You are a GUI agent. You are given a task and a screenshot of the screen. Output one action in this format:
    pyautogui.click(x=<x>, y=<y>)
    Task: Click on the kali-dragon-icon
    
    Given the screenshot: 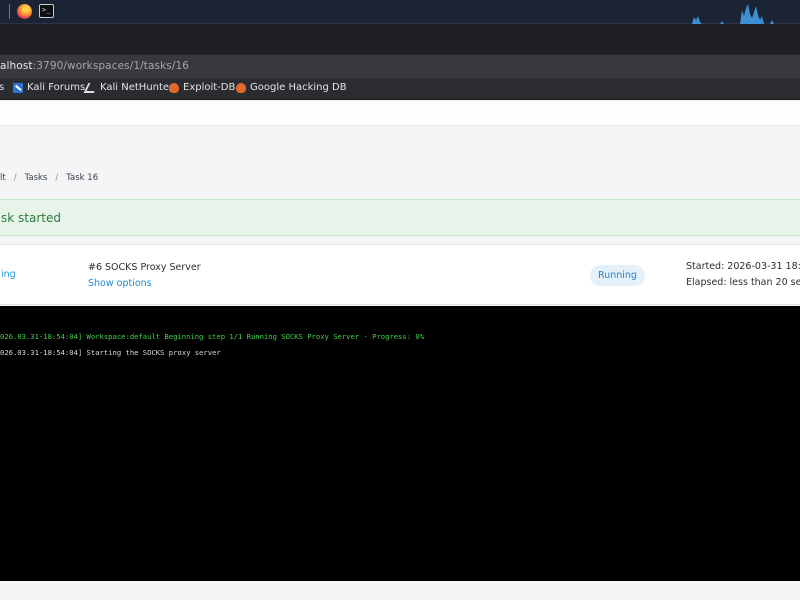 What is the action you would take?
    pyautogui.click(x=91, y=87)
    